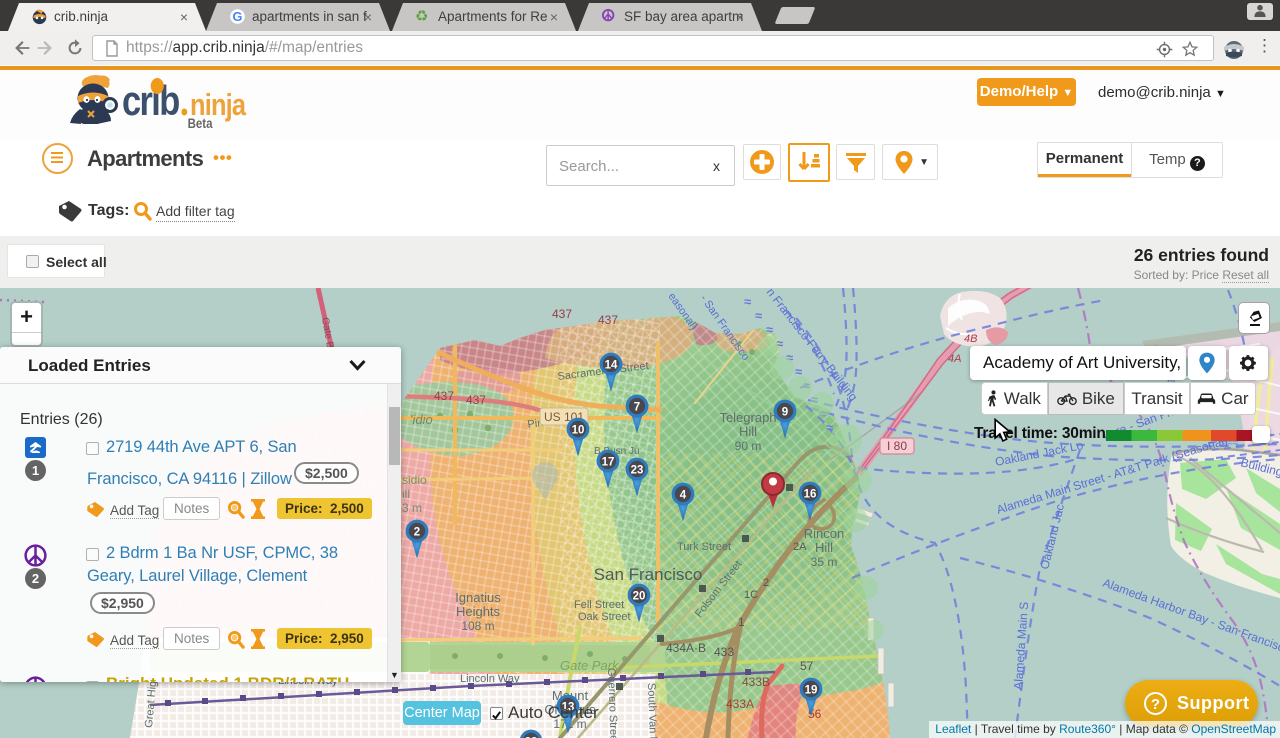  Describe the element at coordinates (612, 703) in the screenshot. I see `svg-text: Guerrero Street` at that location.